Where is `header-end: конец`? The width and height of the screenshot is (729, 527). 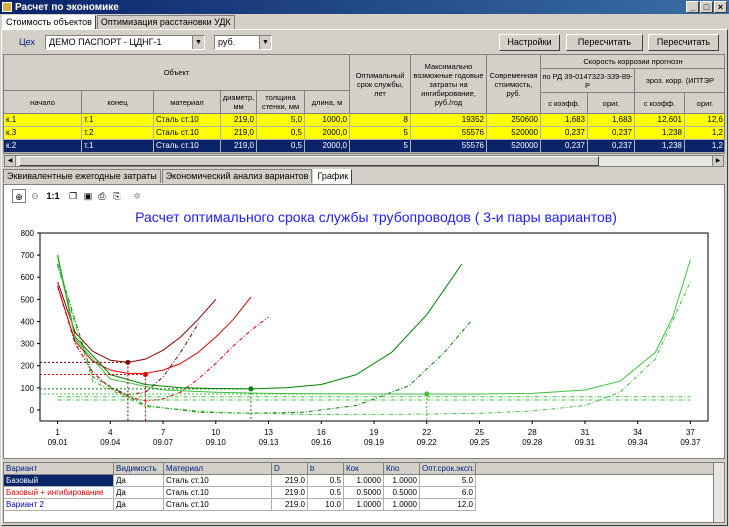
header-end: конец is located at coordinates (118, 102).